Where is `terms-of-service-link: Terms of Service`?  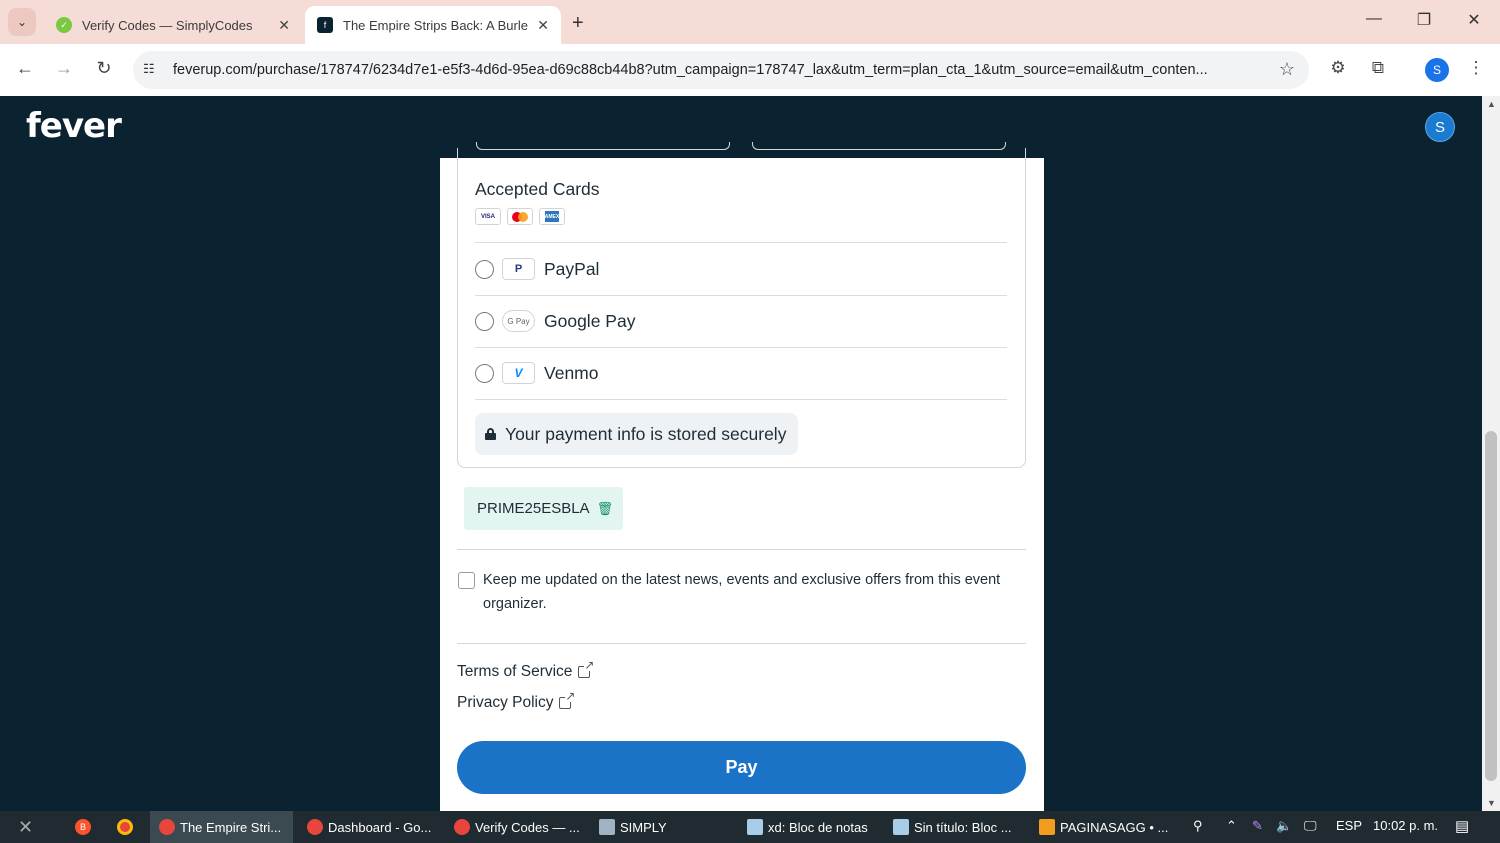 terms-of-service-link: Terms of Service is located at coordinates (526, 670).